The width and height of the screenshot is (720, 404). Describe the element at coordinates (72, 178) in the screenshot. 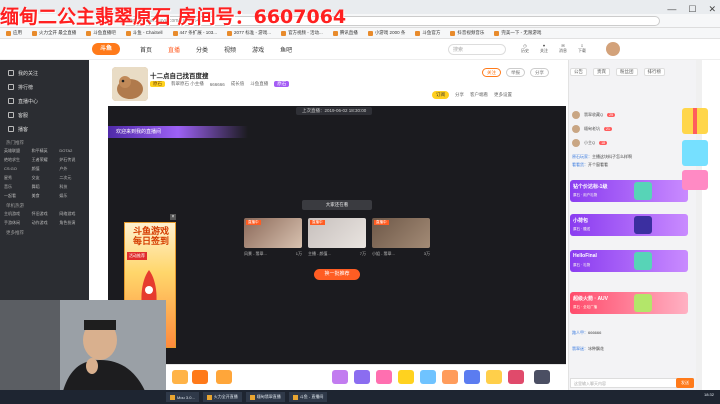

I see `category-link: 二次元` at that location.